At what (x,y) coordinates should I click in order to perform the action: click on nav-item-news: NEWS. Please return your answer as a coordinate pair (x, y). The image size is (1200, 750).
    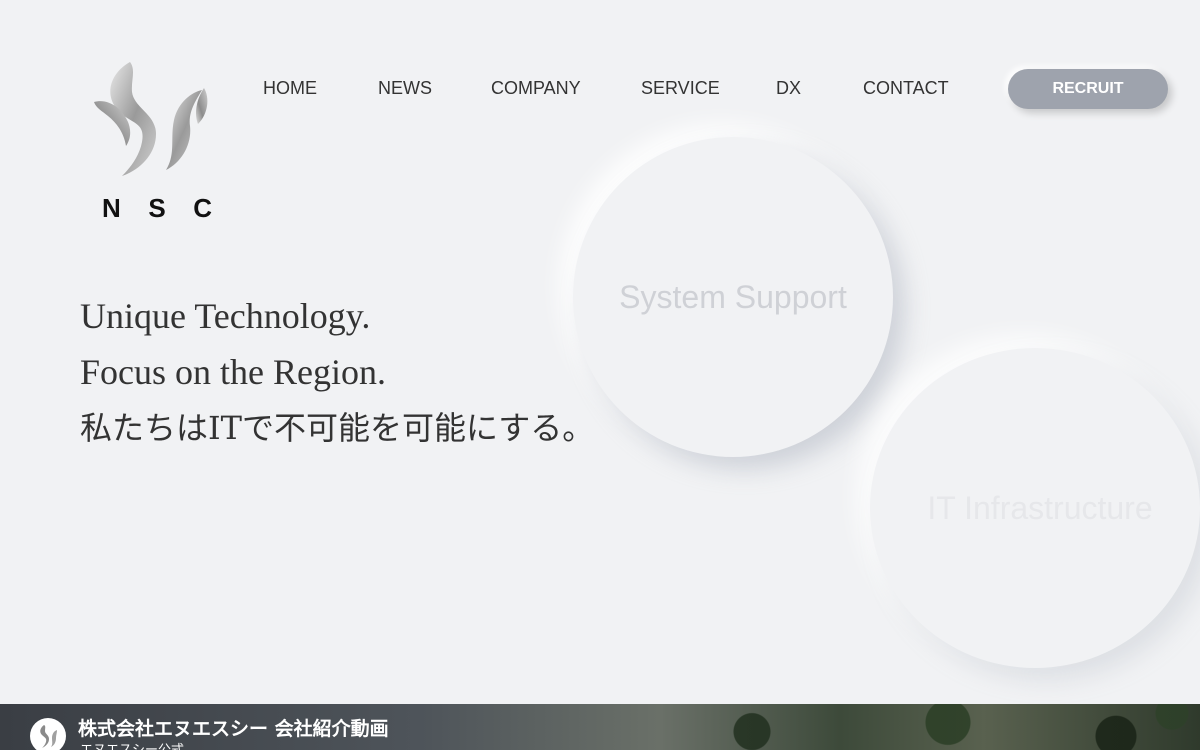
    Looking at the image, I should click on (405, 88).